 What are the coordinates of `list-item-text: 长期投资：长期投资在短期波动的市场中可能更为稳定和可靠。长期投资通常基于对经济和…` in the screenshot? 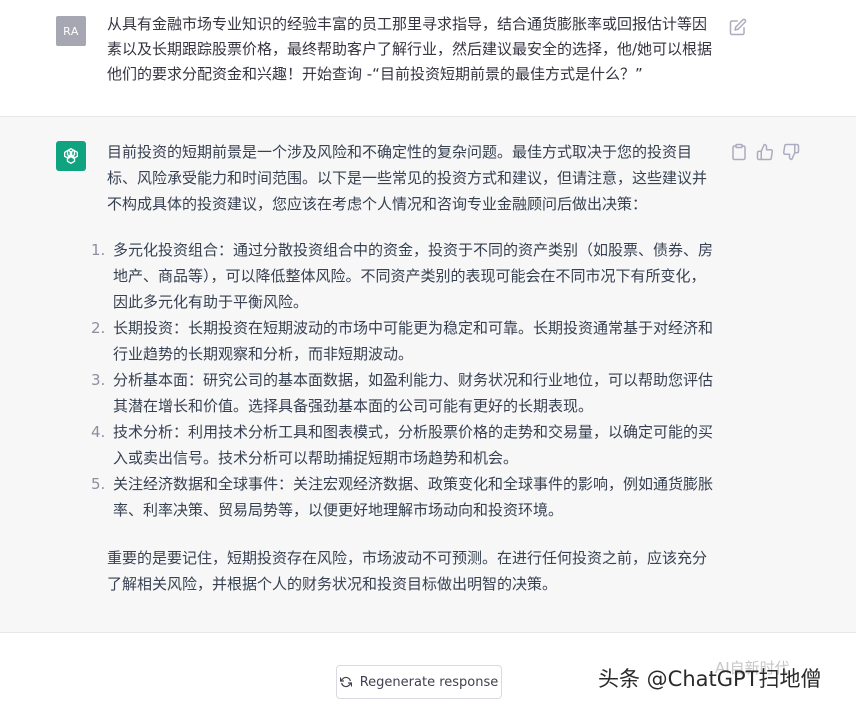 It's located at (413, 341).